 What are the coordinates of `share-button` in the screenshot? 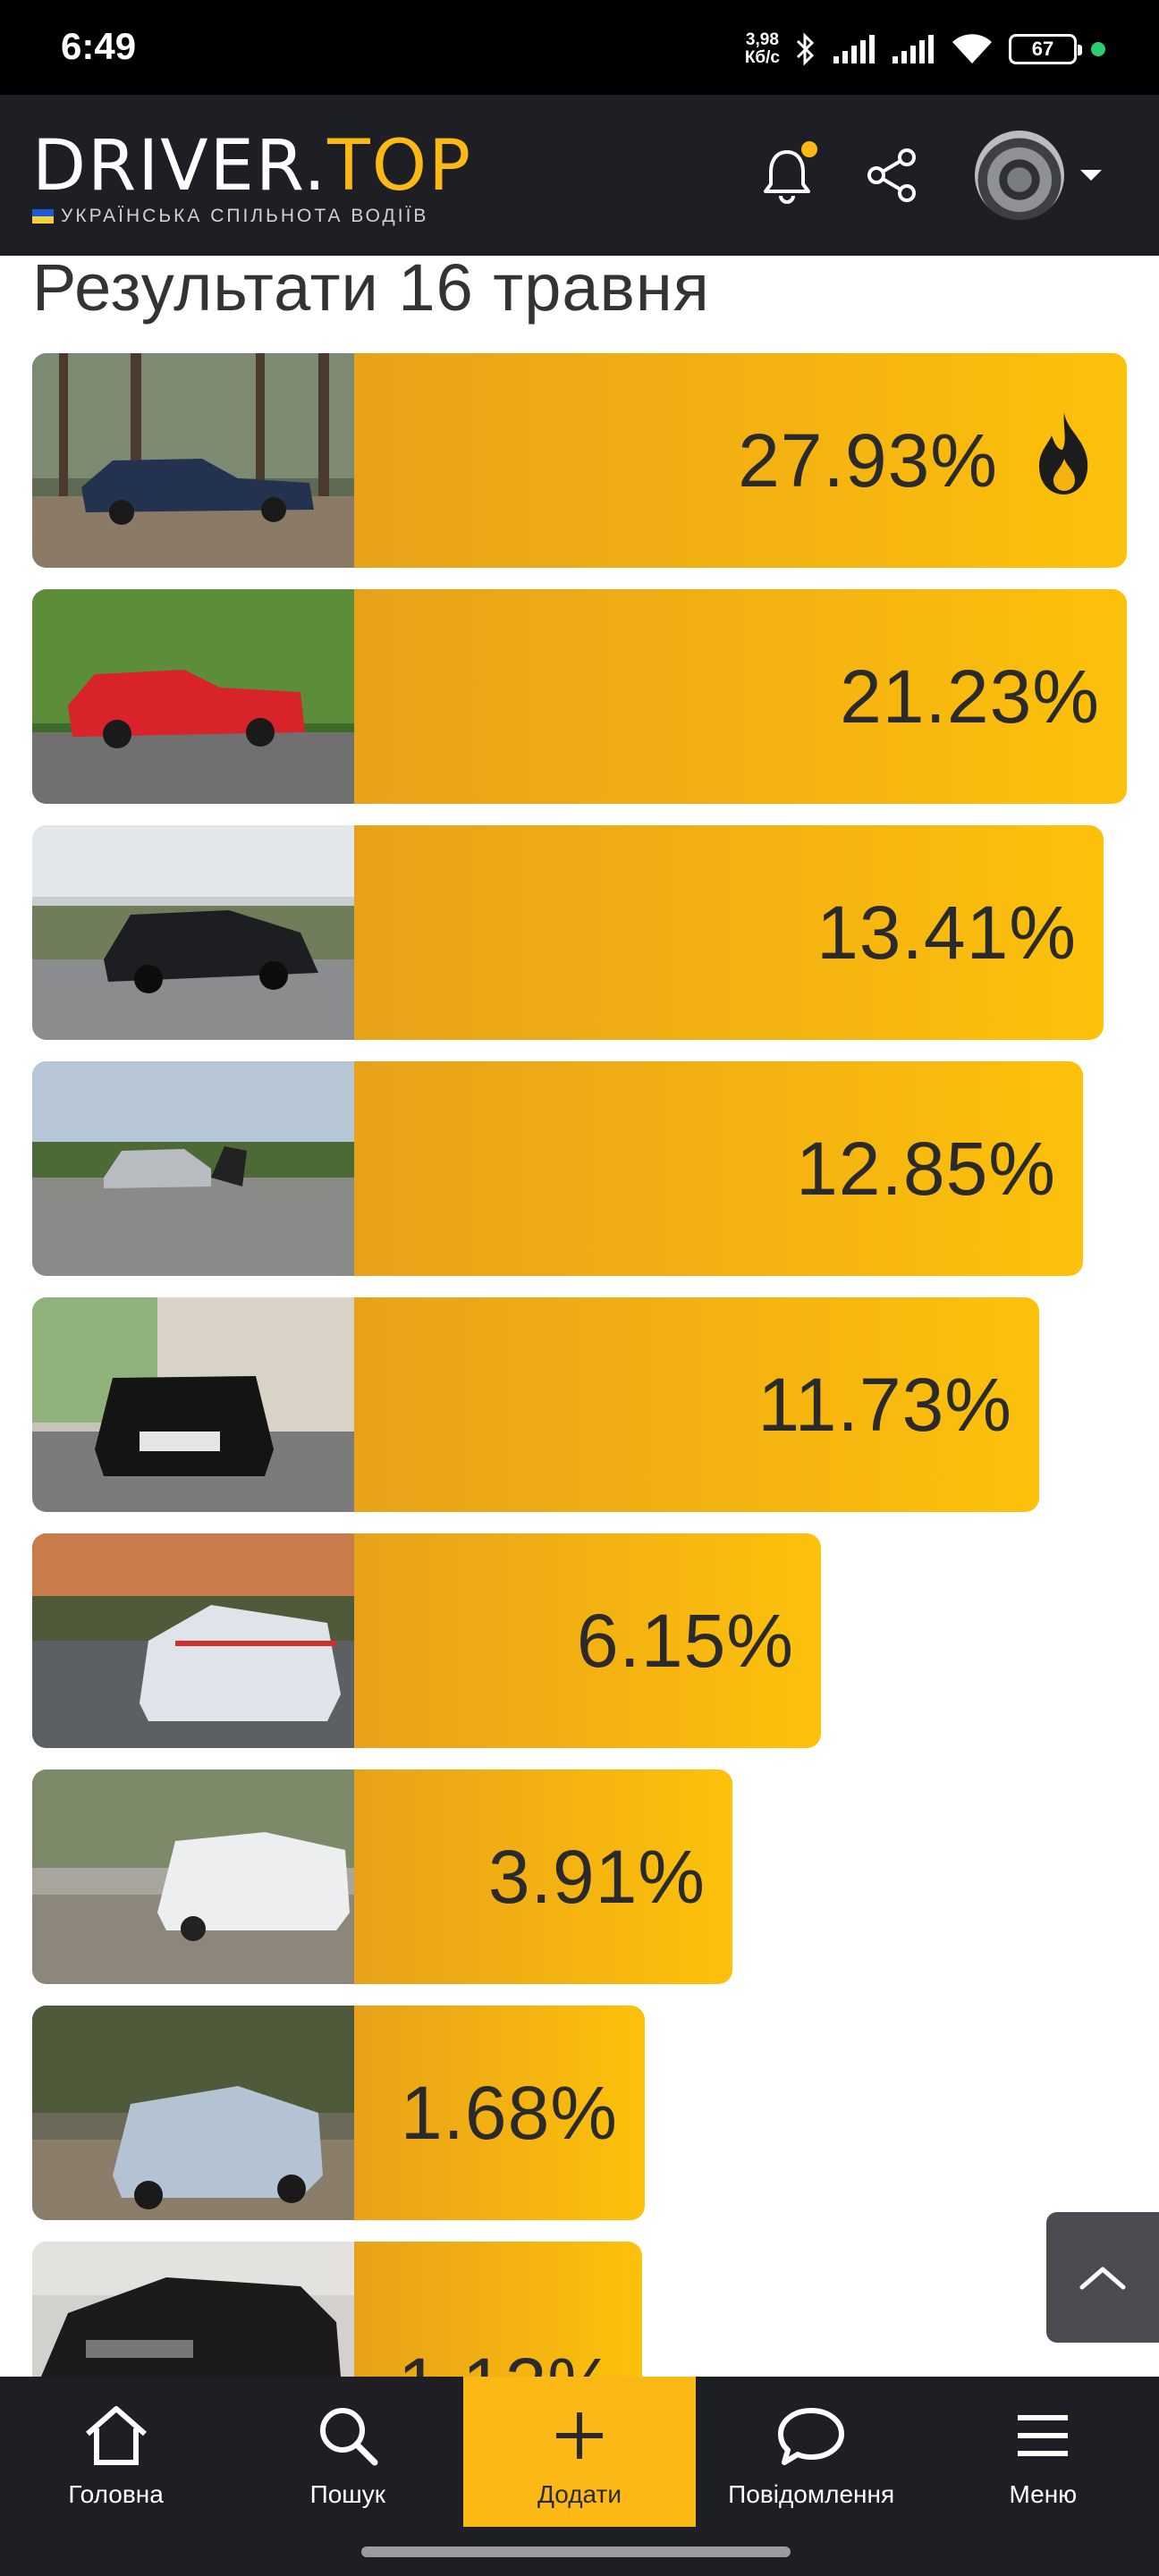 It's located at (892, 175).